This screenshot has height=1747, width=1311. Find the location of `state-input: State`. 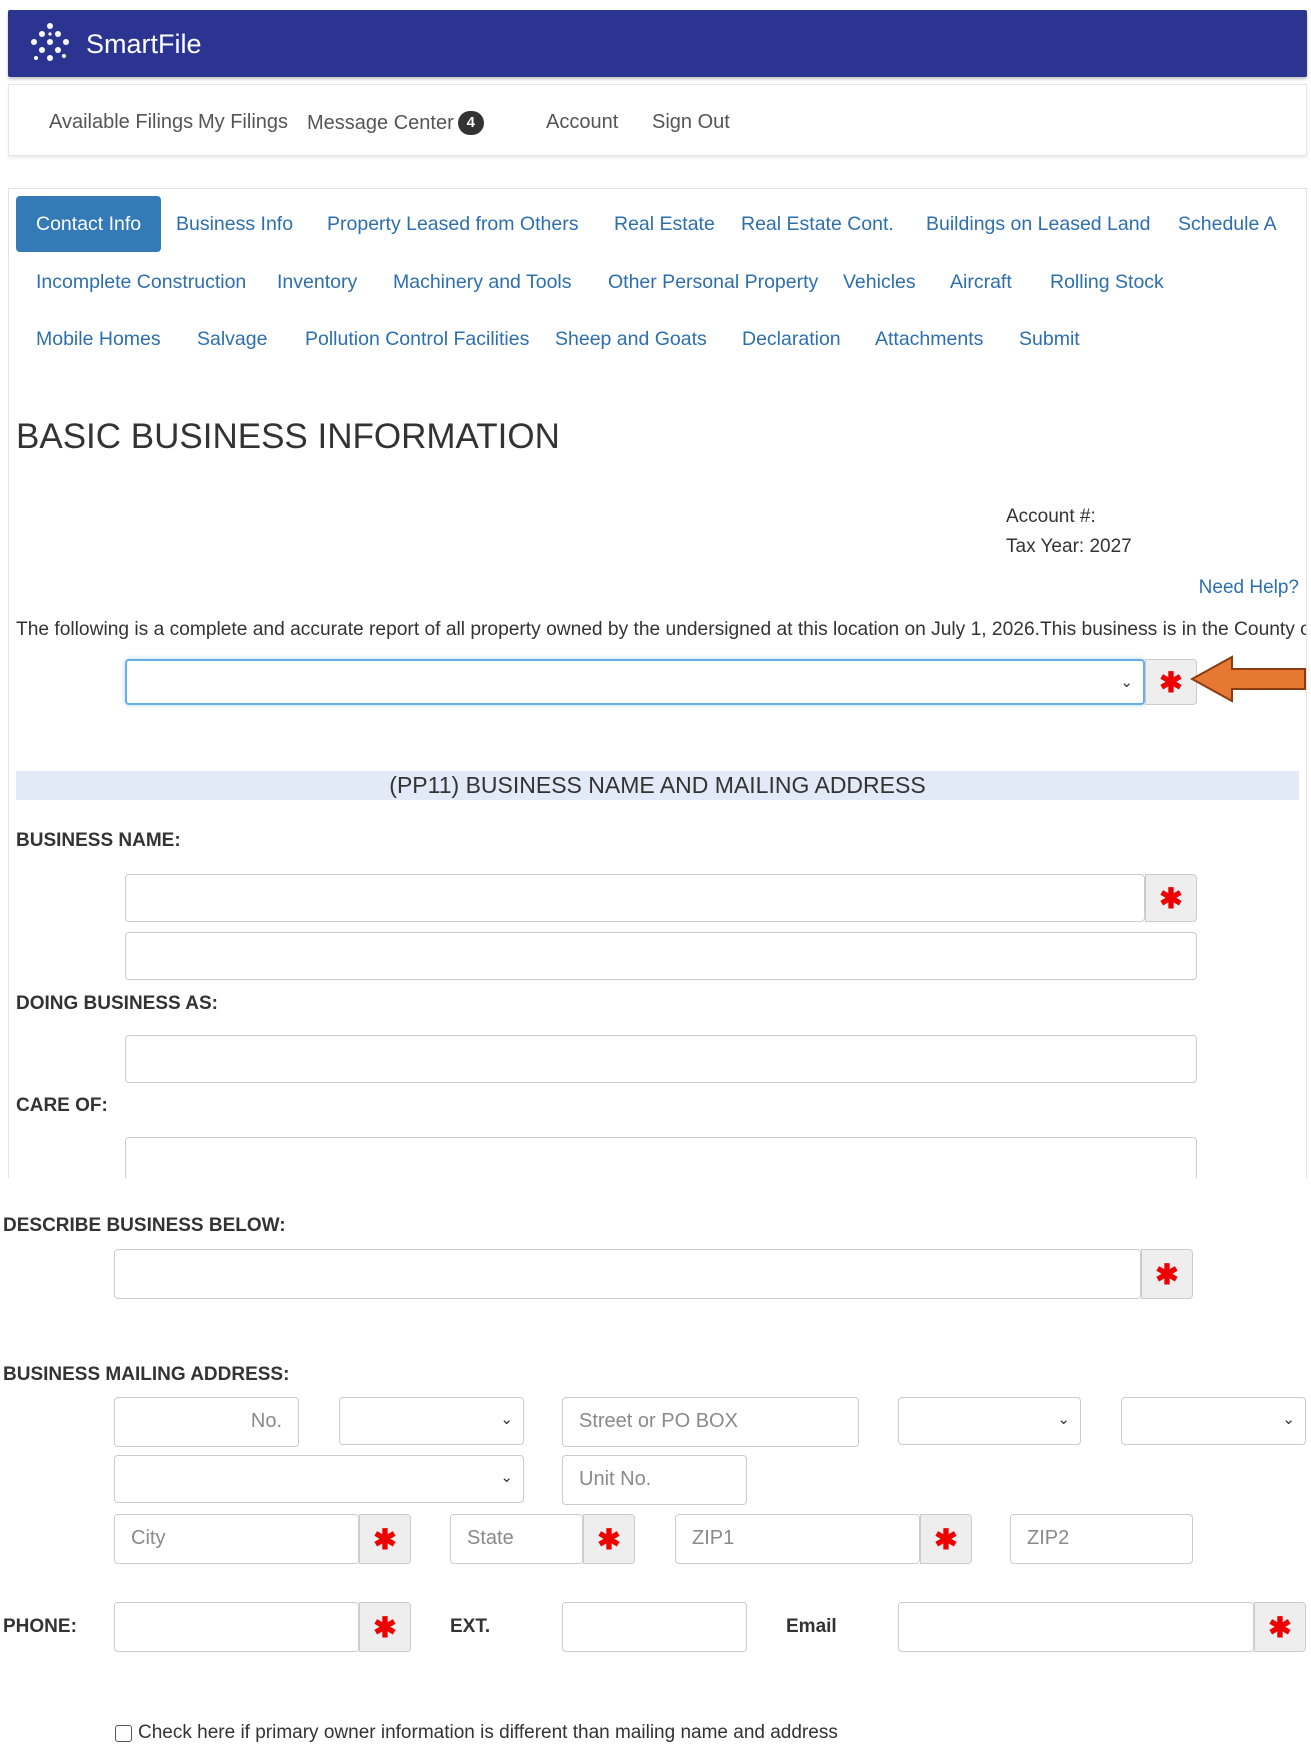

state-input: State is located at coordinates (516, 1539).